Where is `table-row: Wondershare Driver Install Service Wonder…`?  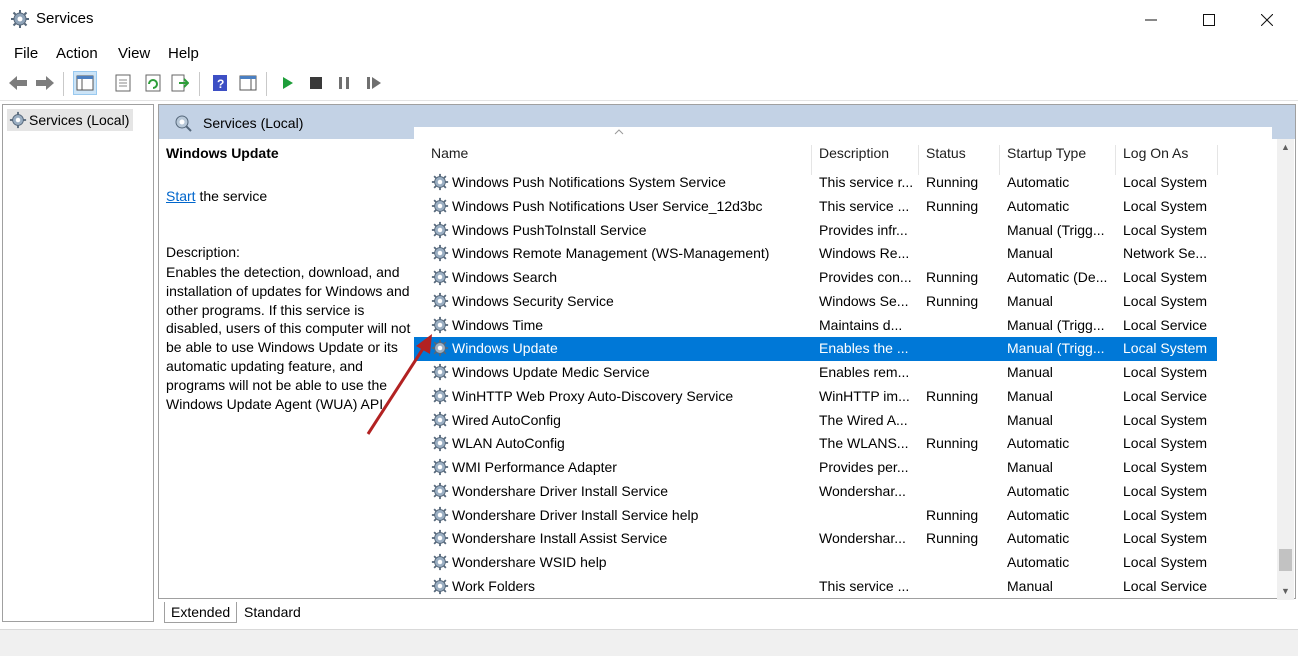 table-row: Wondershare Driver Install Service Wonder… is located at coordinates (815, 492).